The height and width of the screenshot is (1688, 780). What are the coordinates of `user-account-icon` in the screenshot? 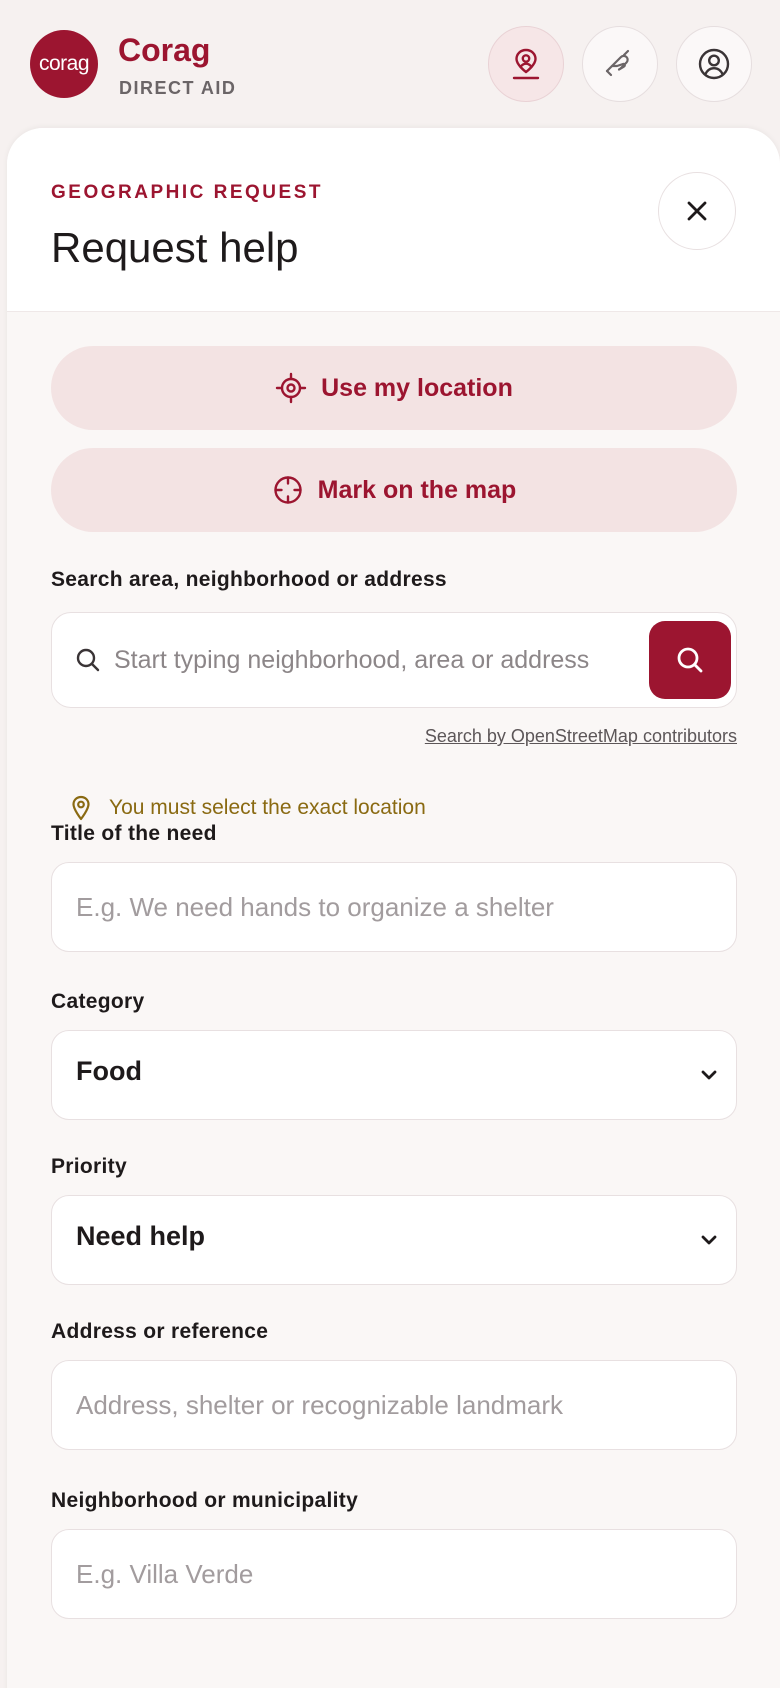 It's located at (714, 64).